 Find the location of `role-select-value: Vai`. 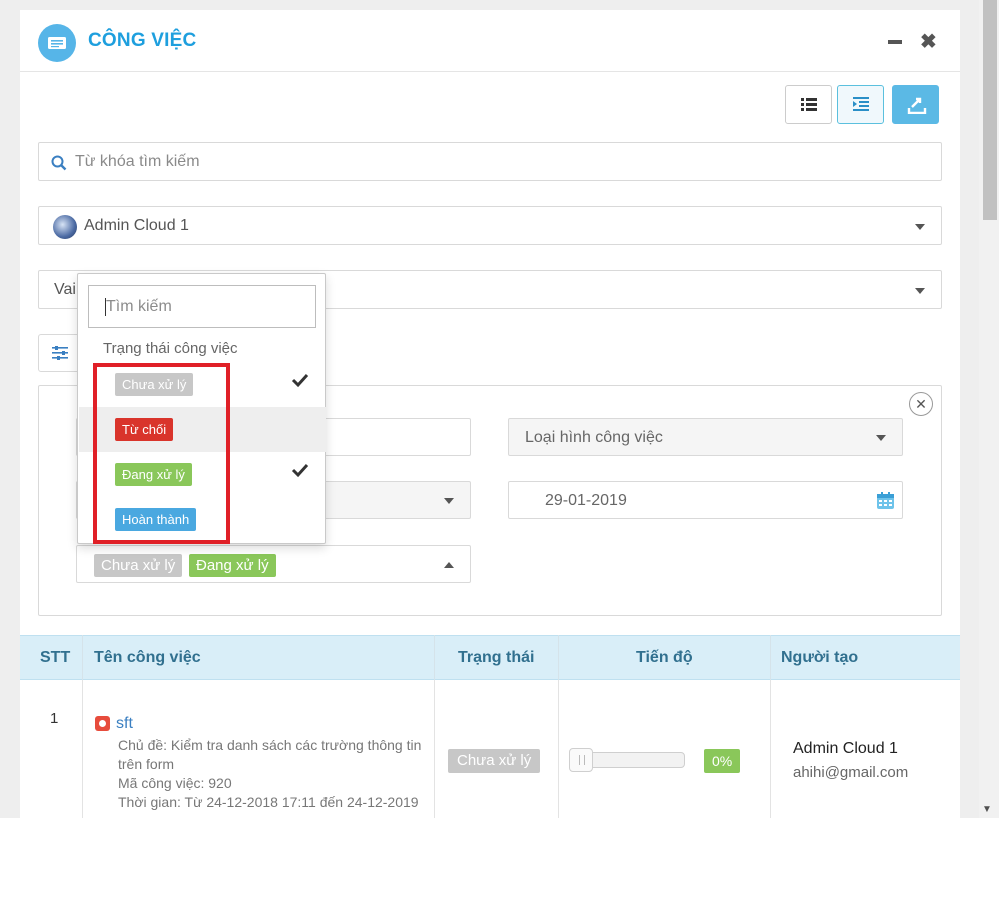

role-select-value: Vai is located at coordinates (65, 289).